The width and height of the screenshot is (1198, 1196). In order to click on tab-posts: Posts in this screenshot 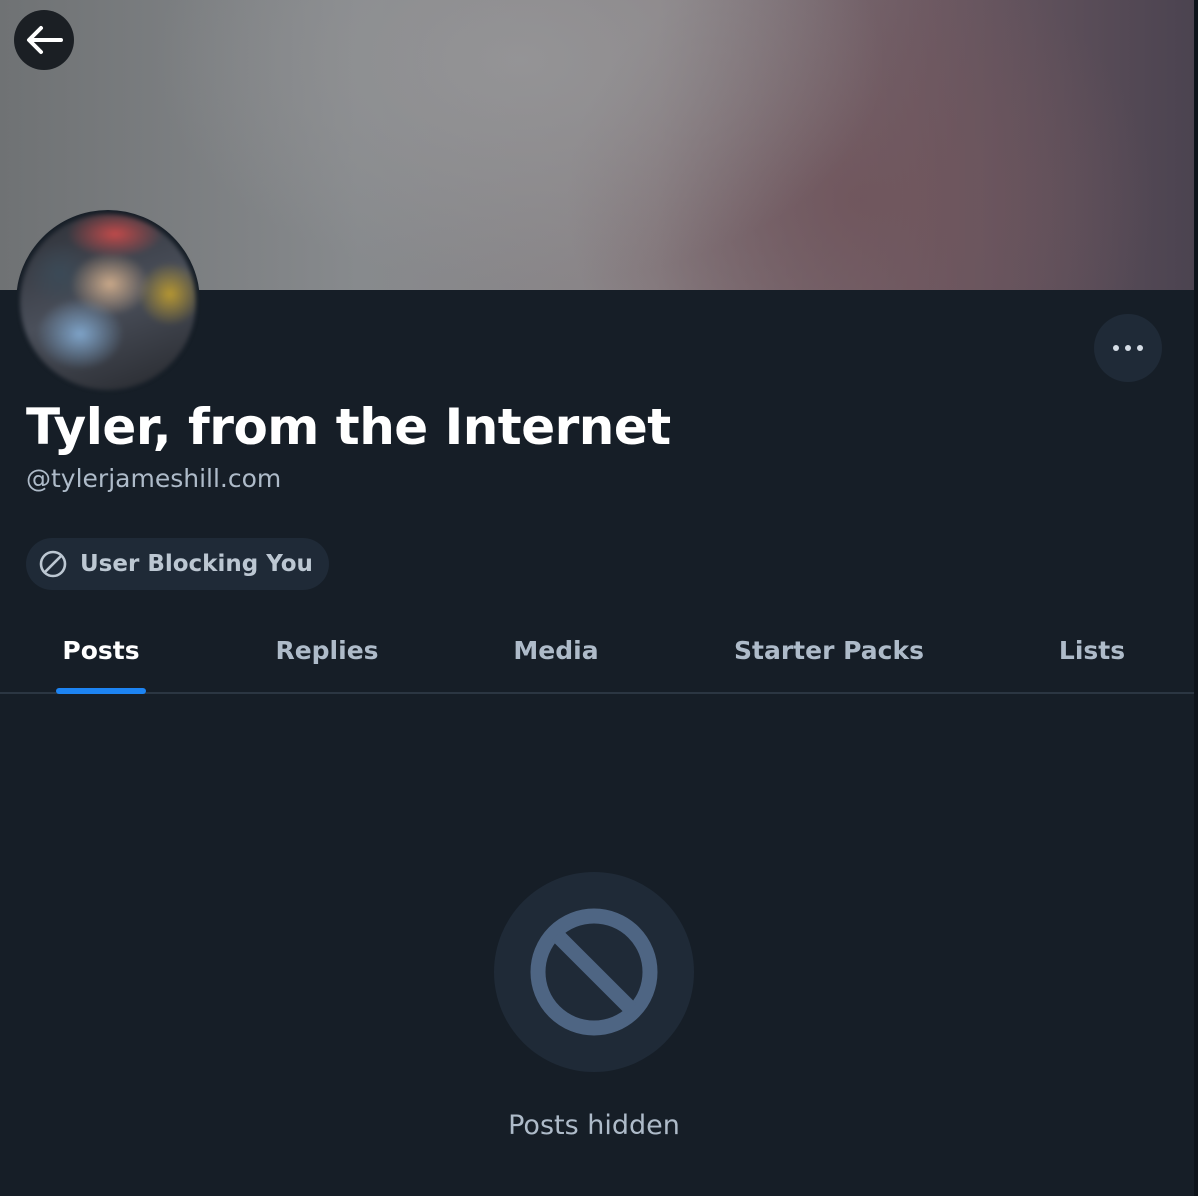, I will do `click(101, 651)`.